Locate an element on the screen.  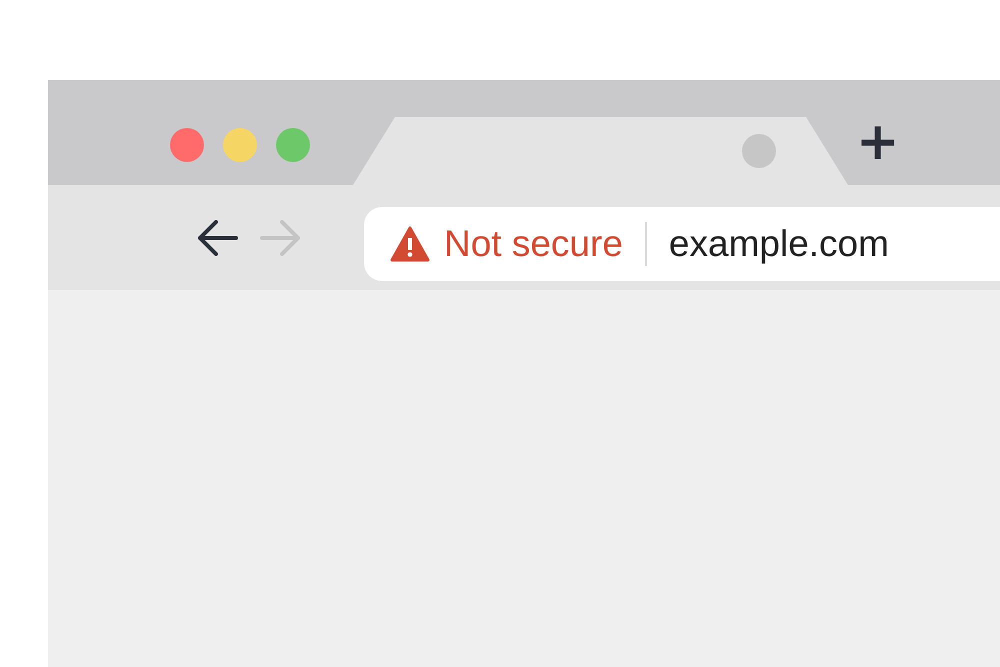
security-label: Not secure is located at coordinates (533, 243).